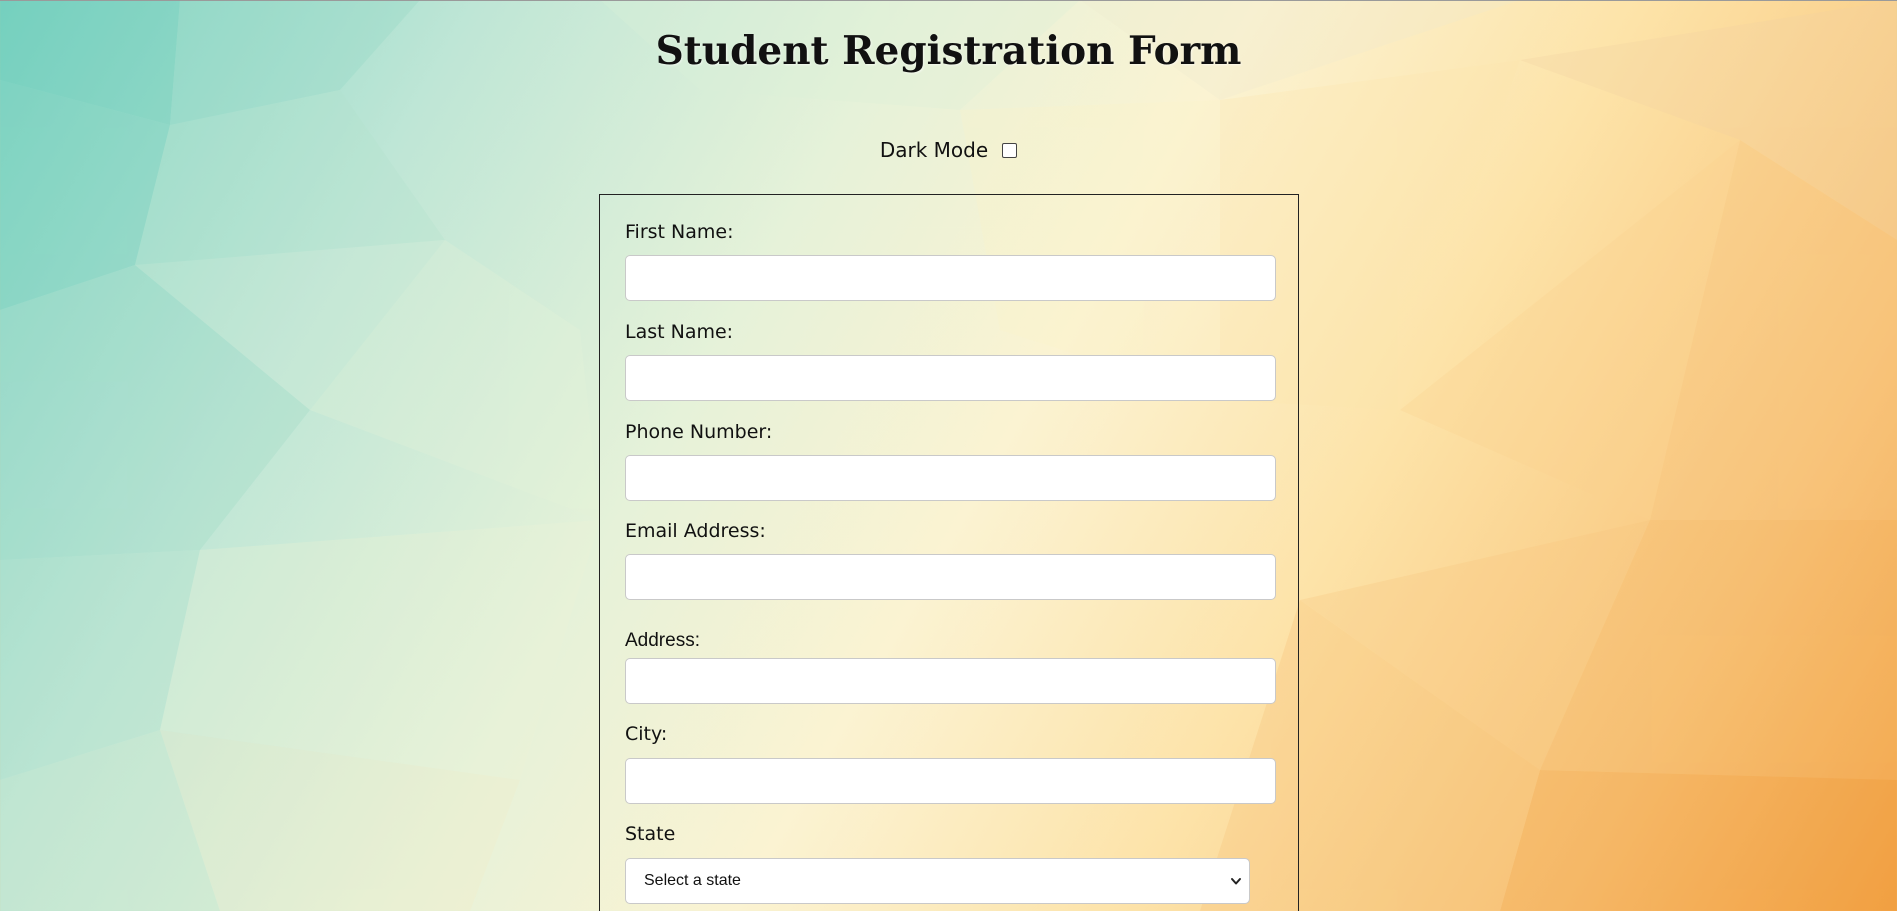 Image resolution: width=1897 pixels, height=911 pixels. Describe the element at coordinates (948, 0) in the screenshot. I see `top-border-line` at that location.